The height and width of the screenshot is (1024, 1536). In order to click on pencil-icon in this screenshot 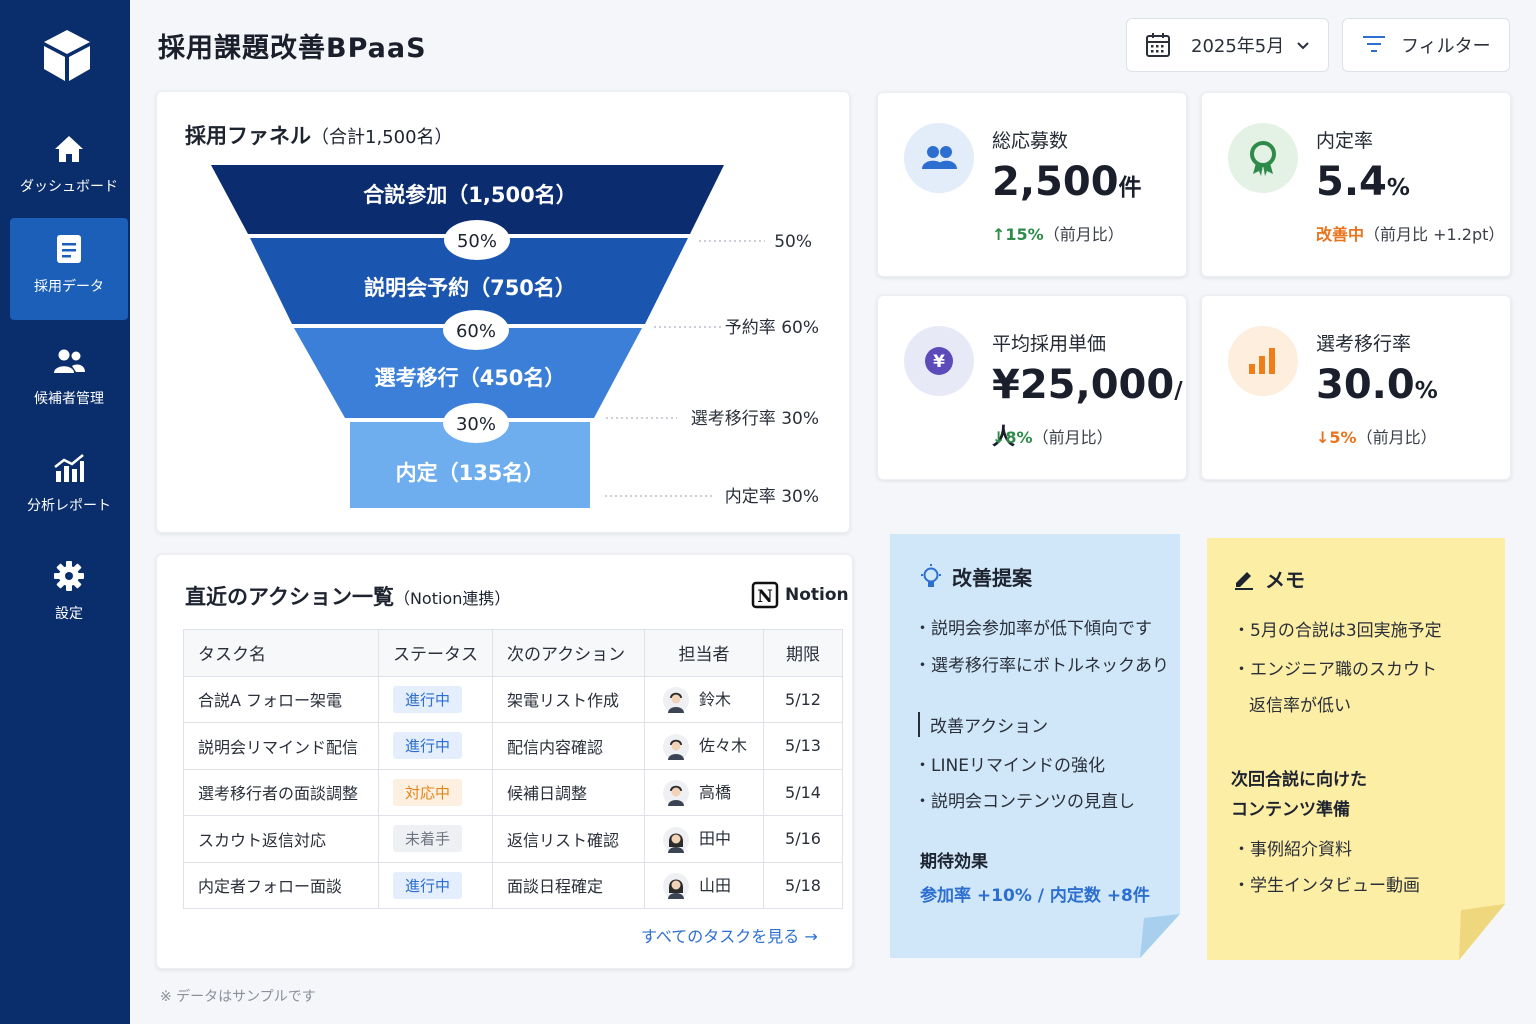, I will do `click(1244, 580)`.